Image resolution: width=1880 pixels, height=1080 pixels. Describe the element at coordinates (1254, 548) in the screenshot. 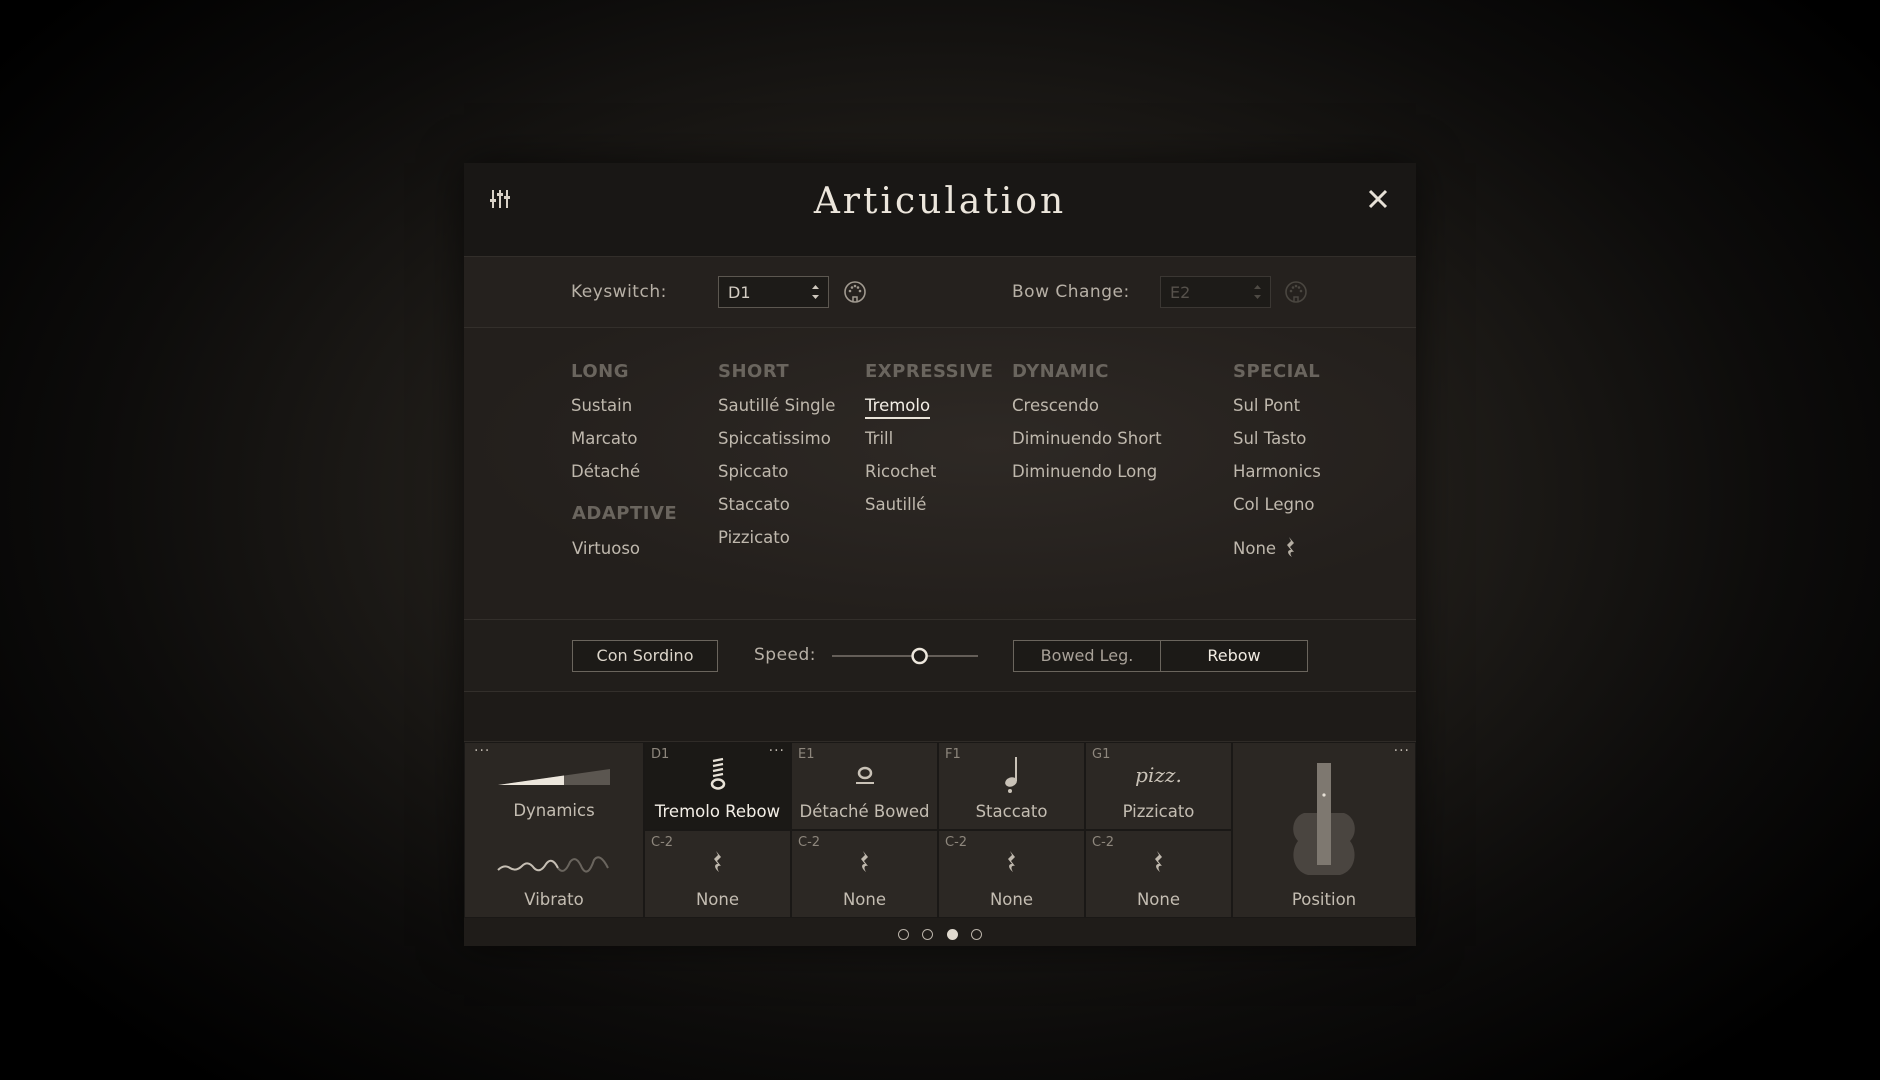

I see `articulation-item-none: None` at that location.